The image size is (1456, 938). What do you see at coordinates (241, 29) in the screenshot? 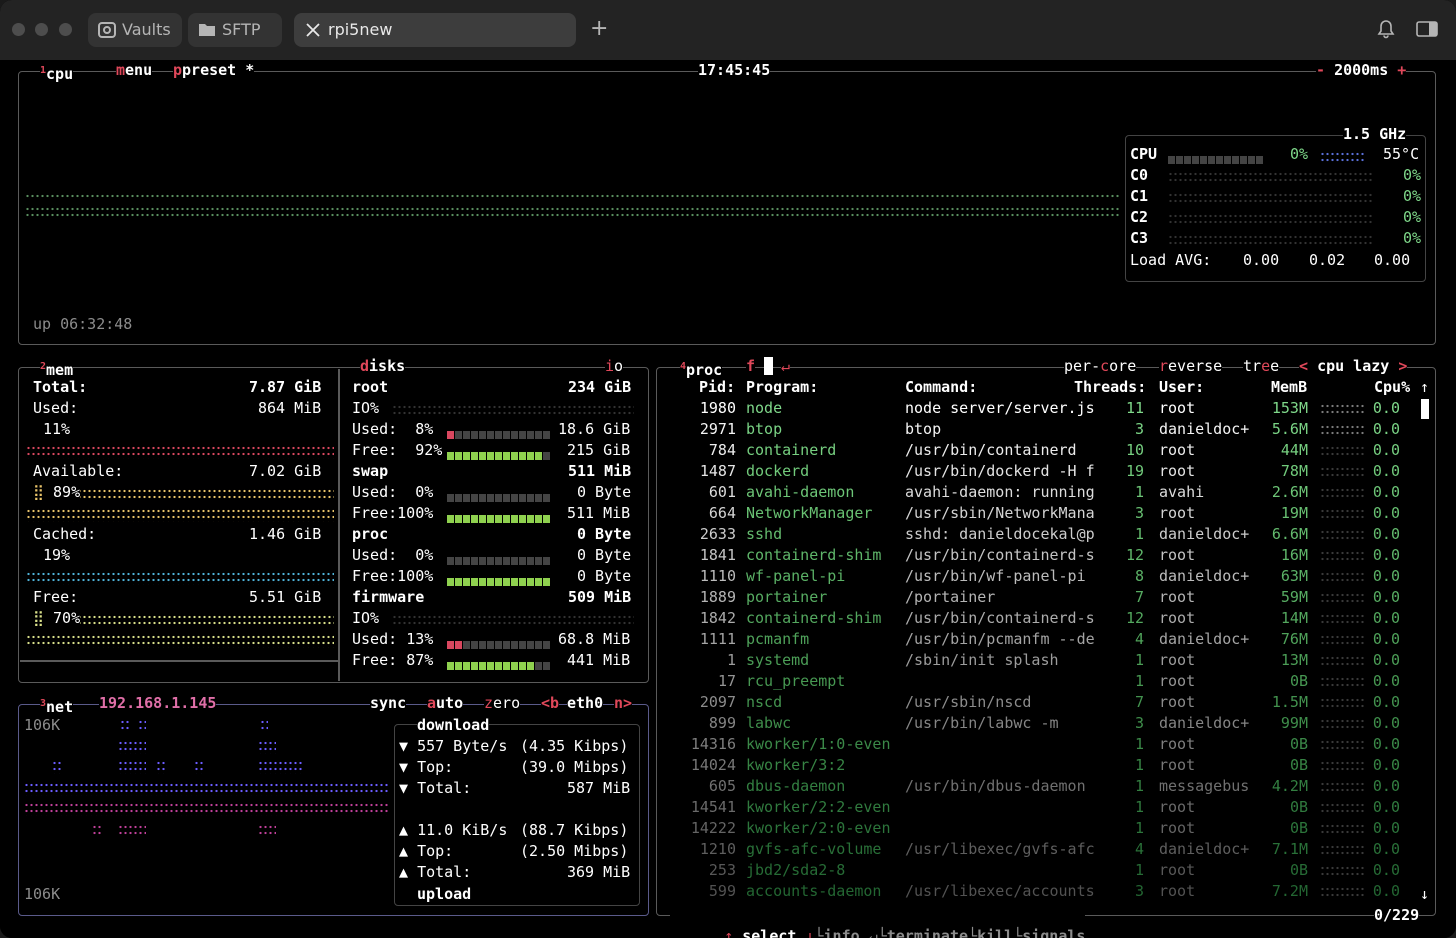
I see `tab-label: SFTP` at bounding box center [241, 29].